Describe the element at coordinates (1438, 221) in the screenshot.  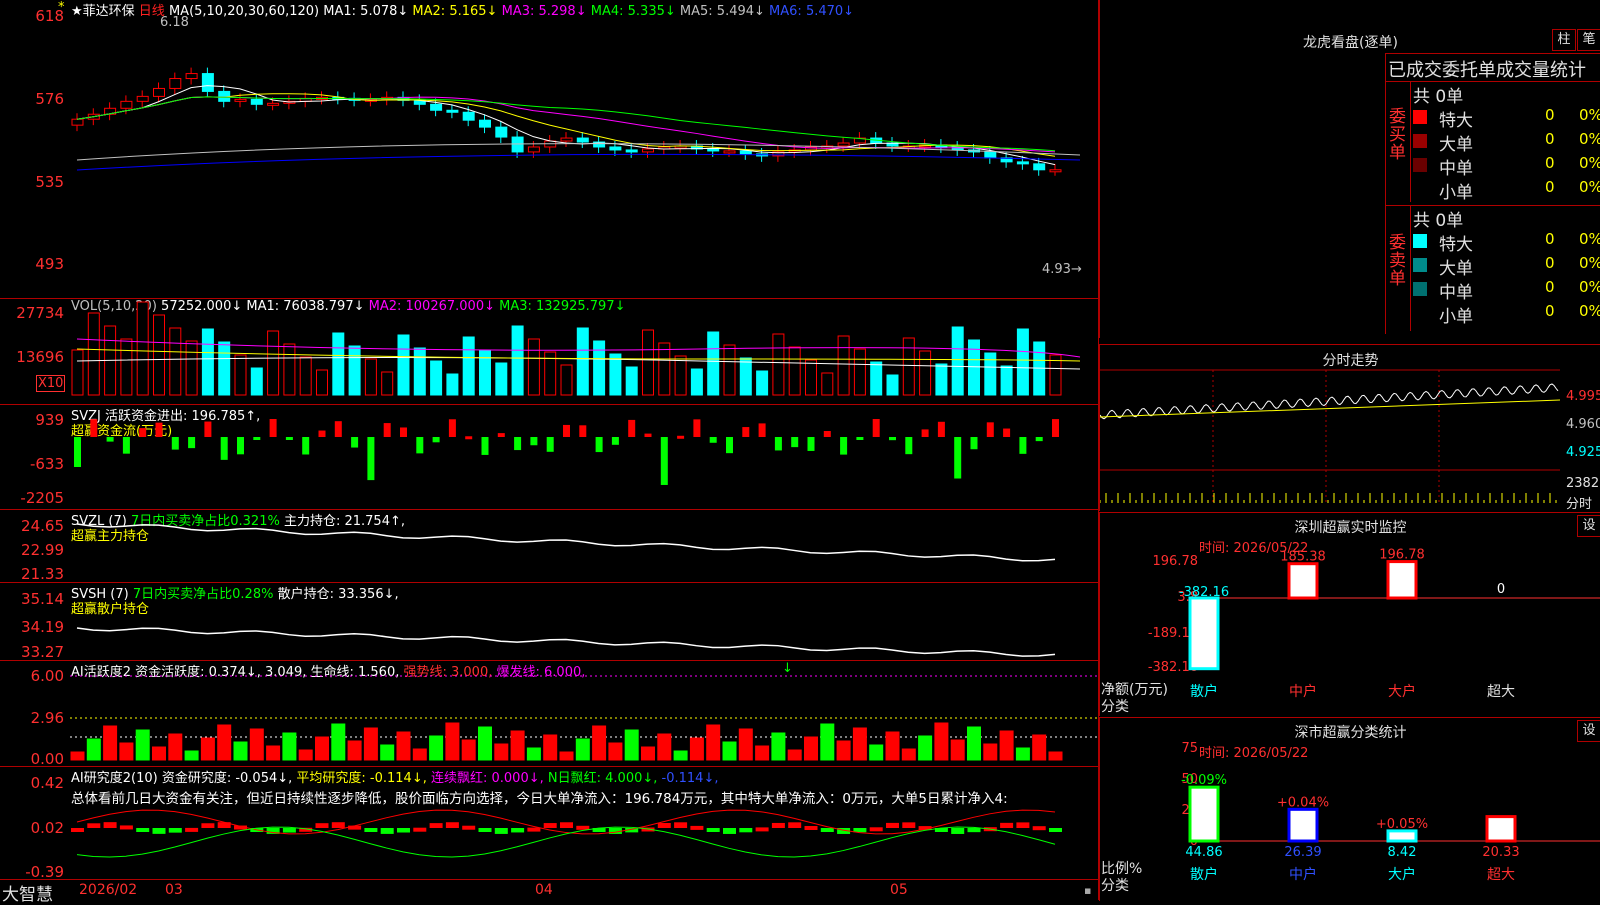
I see `sell-total: 共 0单` at that location.